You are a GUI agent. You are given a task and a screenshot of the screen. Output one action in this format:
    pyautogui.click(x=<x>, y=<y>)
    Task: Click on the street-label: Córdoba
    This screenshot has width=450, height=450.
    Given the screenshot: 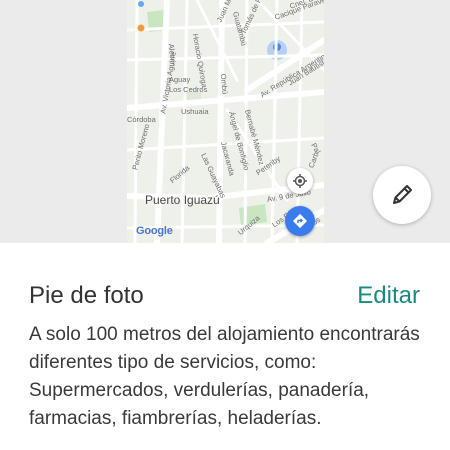 What is the action you would take?
    pyautogui.click(x=141, y=119)
    